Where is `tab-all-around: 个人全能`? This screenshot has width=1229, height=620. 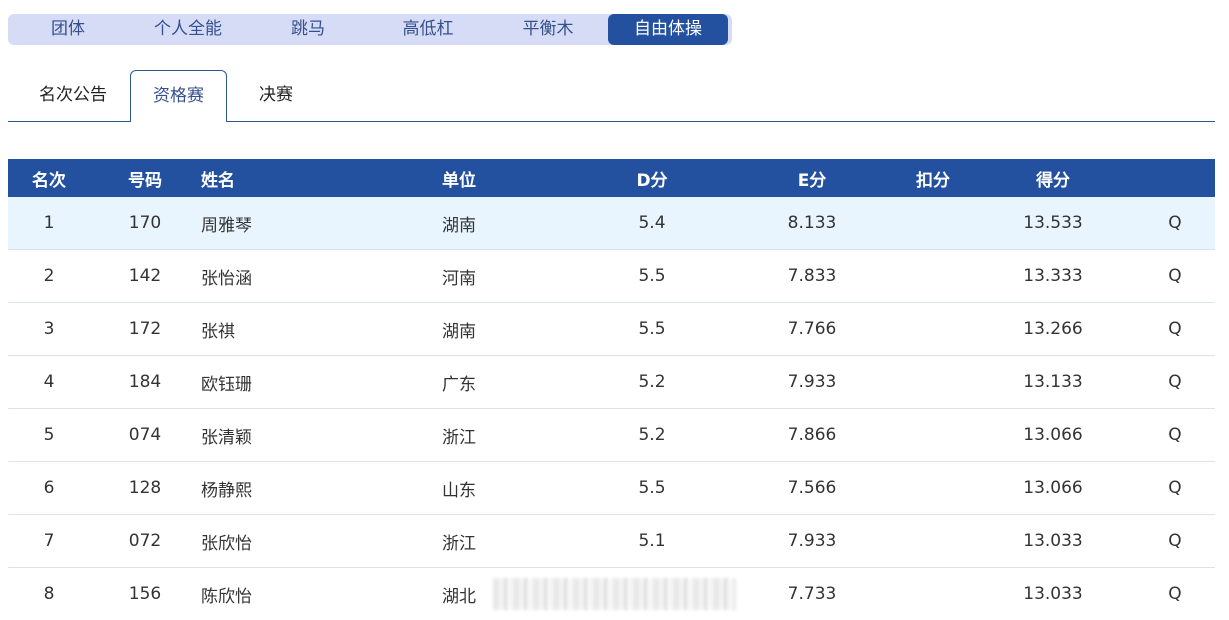
tab-all-around: 个人全能 is located at coordinates (188, 29).